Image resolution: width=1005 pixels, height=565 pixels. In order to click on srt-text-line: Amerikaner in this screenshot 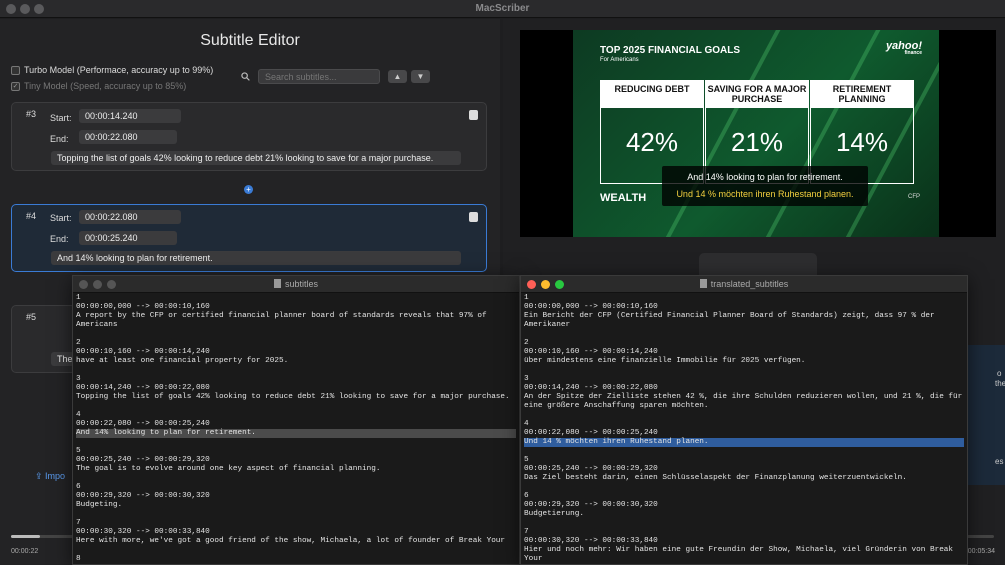, I will do `click(547, 325)`.